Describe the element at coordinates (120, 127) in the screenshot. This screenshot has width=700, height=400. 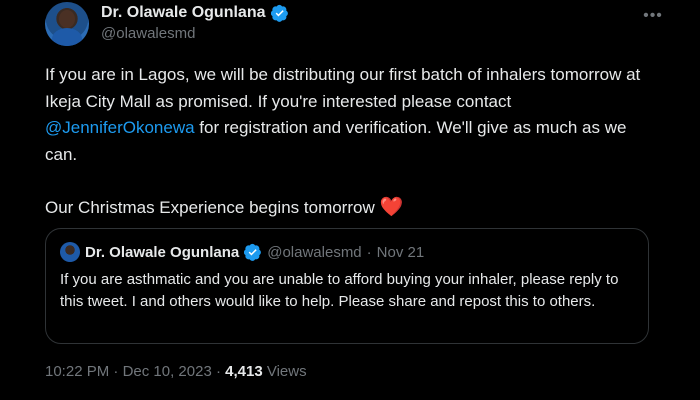
I see `mention-link: @JenniferOkonewa` at that location.